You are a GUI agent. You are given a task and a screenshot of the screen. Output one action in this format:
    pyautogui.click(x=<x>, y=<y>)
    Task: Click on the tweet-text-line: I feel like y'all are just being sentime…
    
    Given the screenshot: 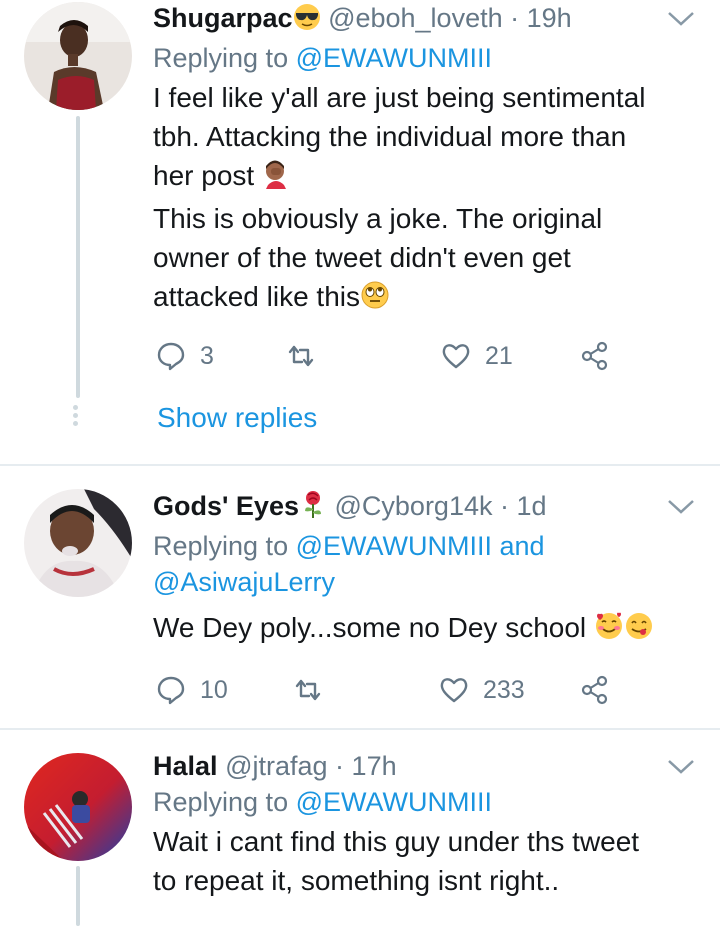 What is the action you would take?
    pyautogui.click(x=399, y=97)
    